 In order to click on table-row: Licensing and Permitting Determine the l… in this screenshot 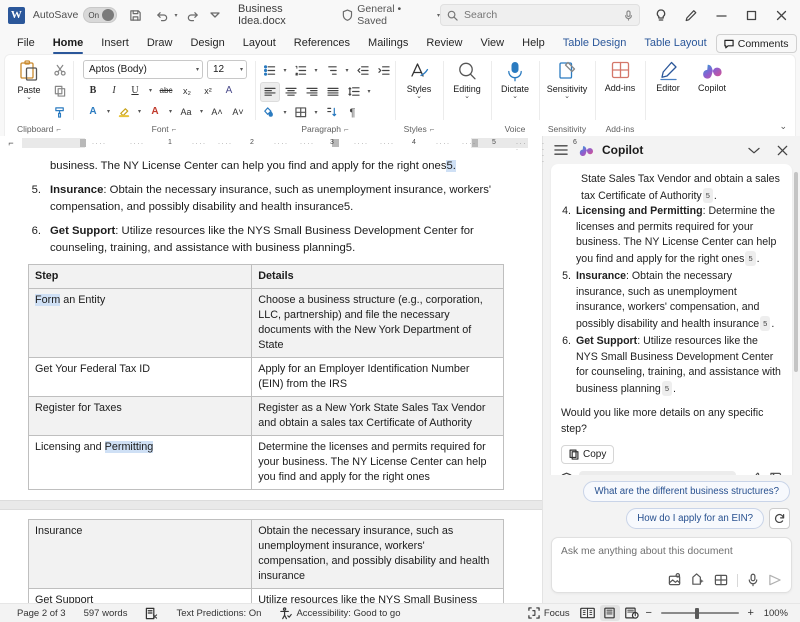, I will do `click(265, 462)`.